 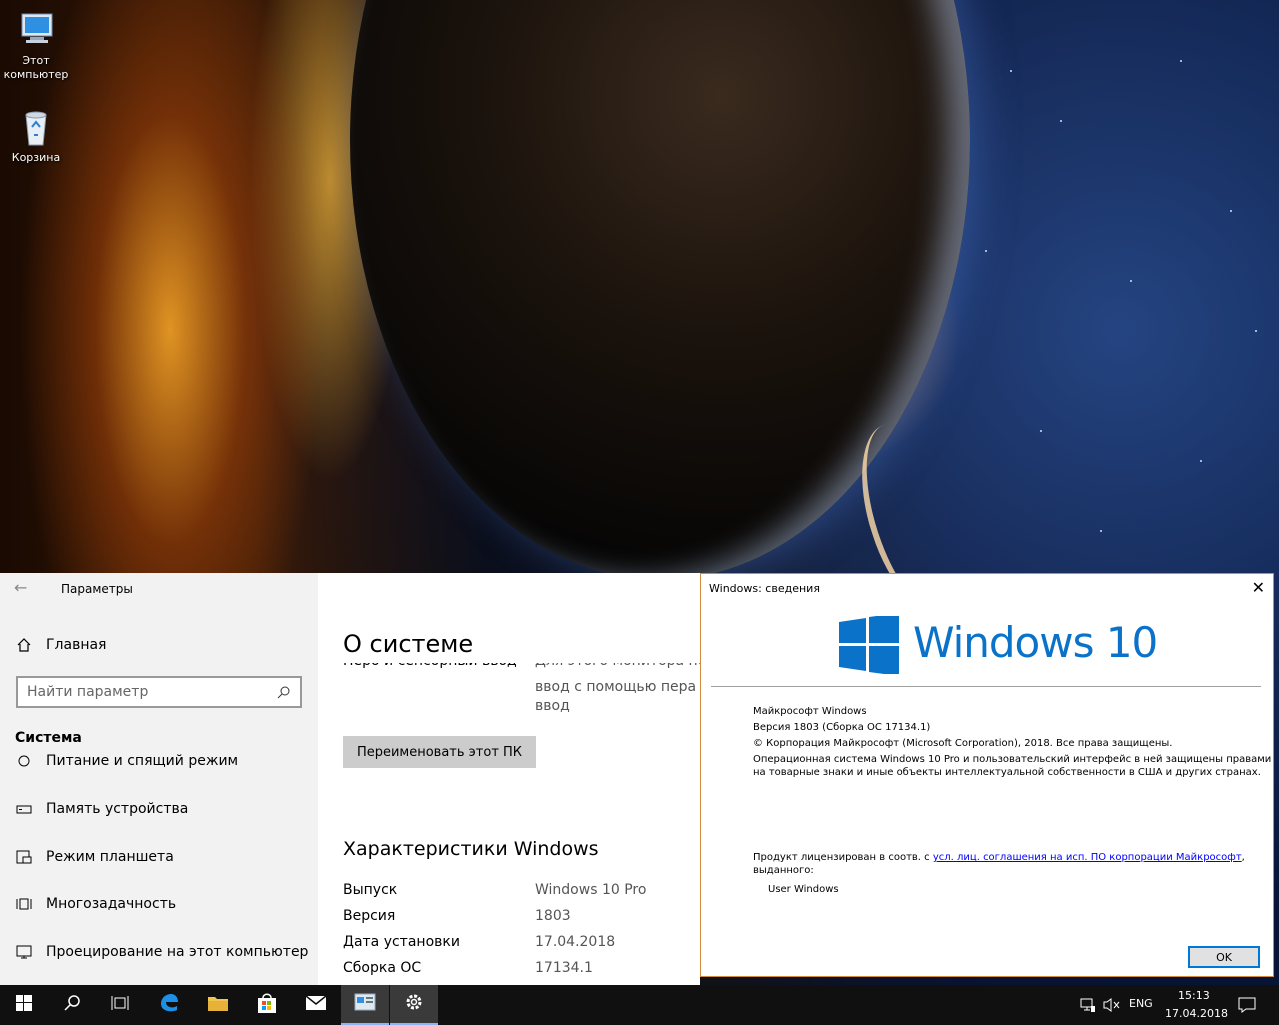 I want to click on action-center-icon, so click(x=1247, y=1007).